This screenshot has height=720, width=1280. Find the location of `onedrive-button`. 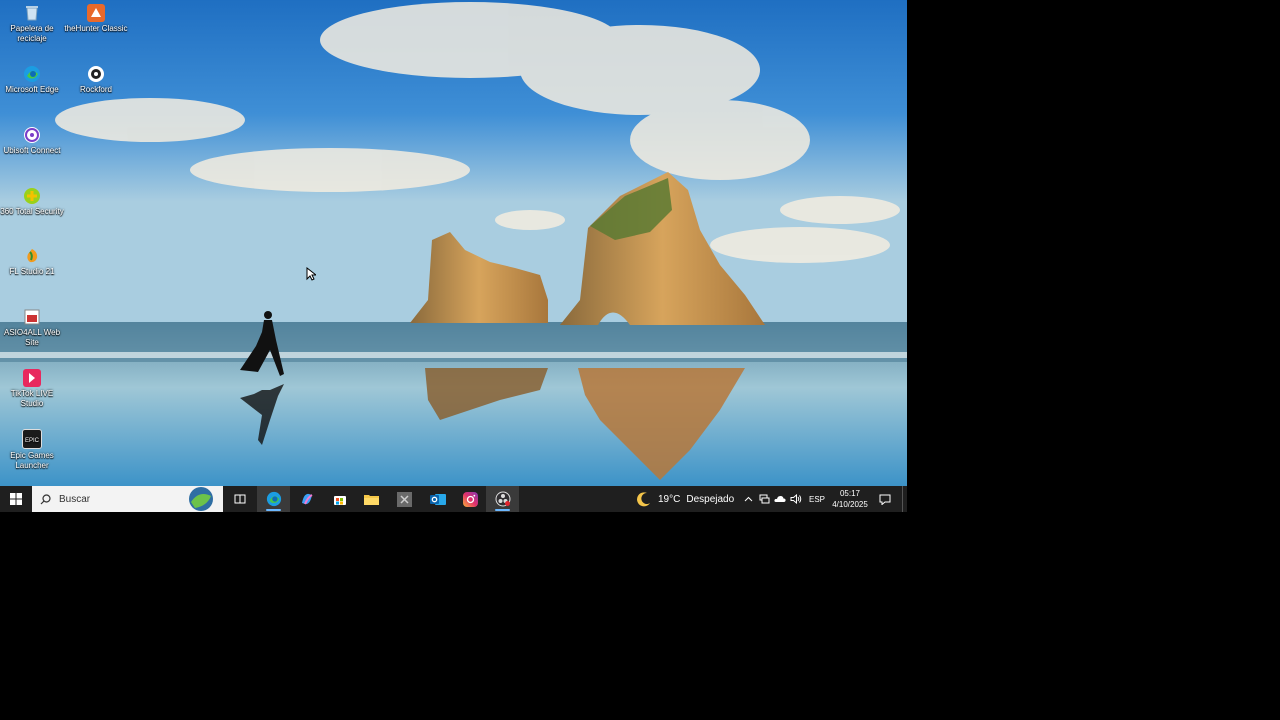

onedrive-button is located at coordinates (780, 499).